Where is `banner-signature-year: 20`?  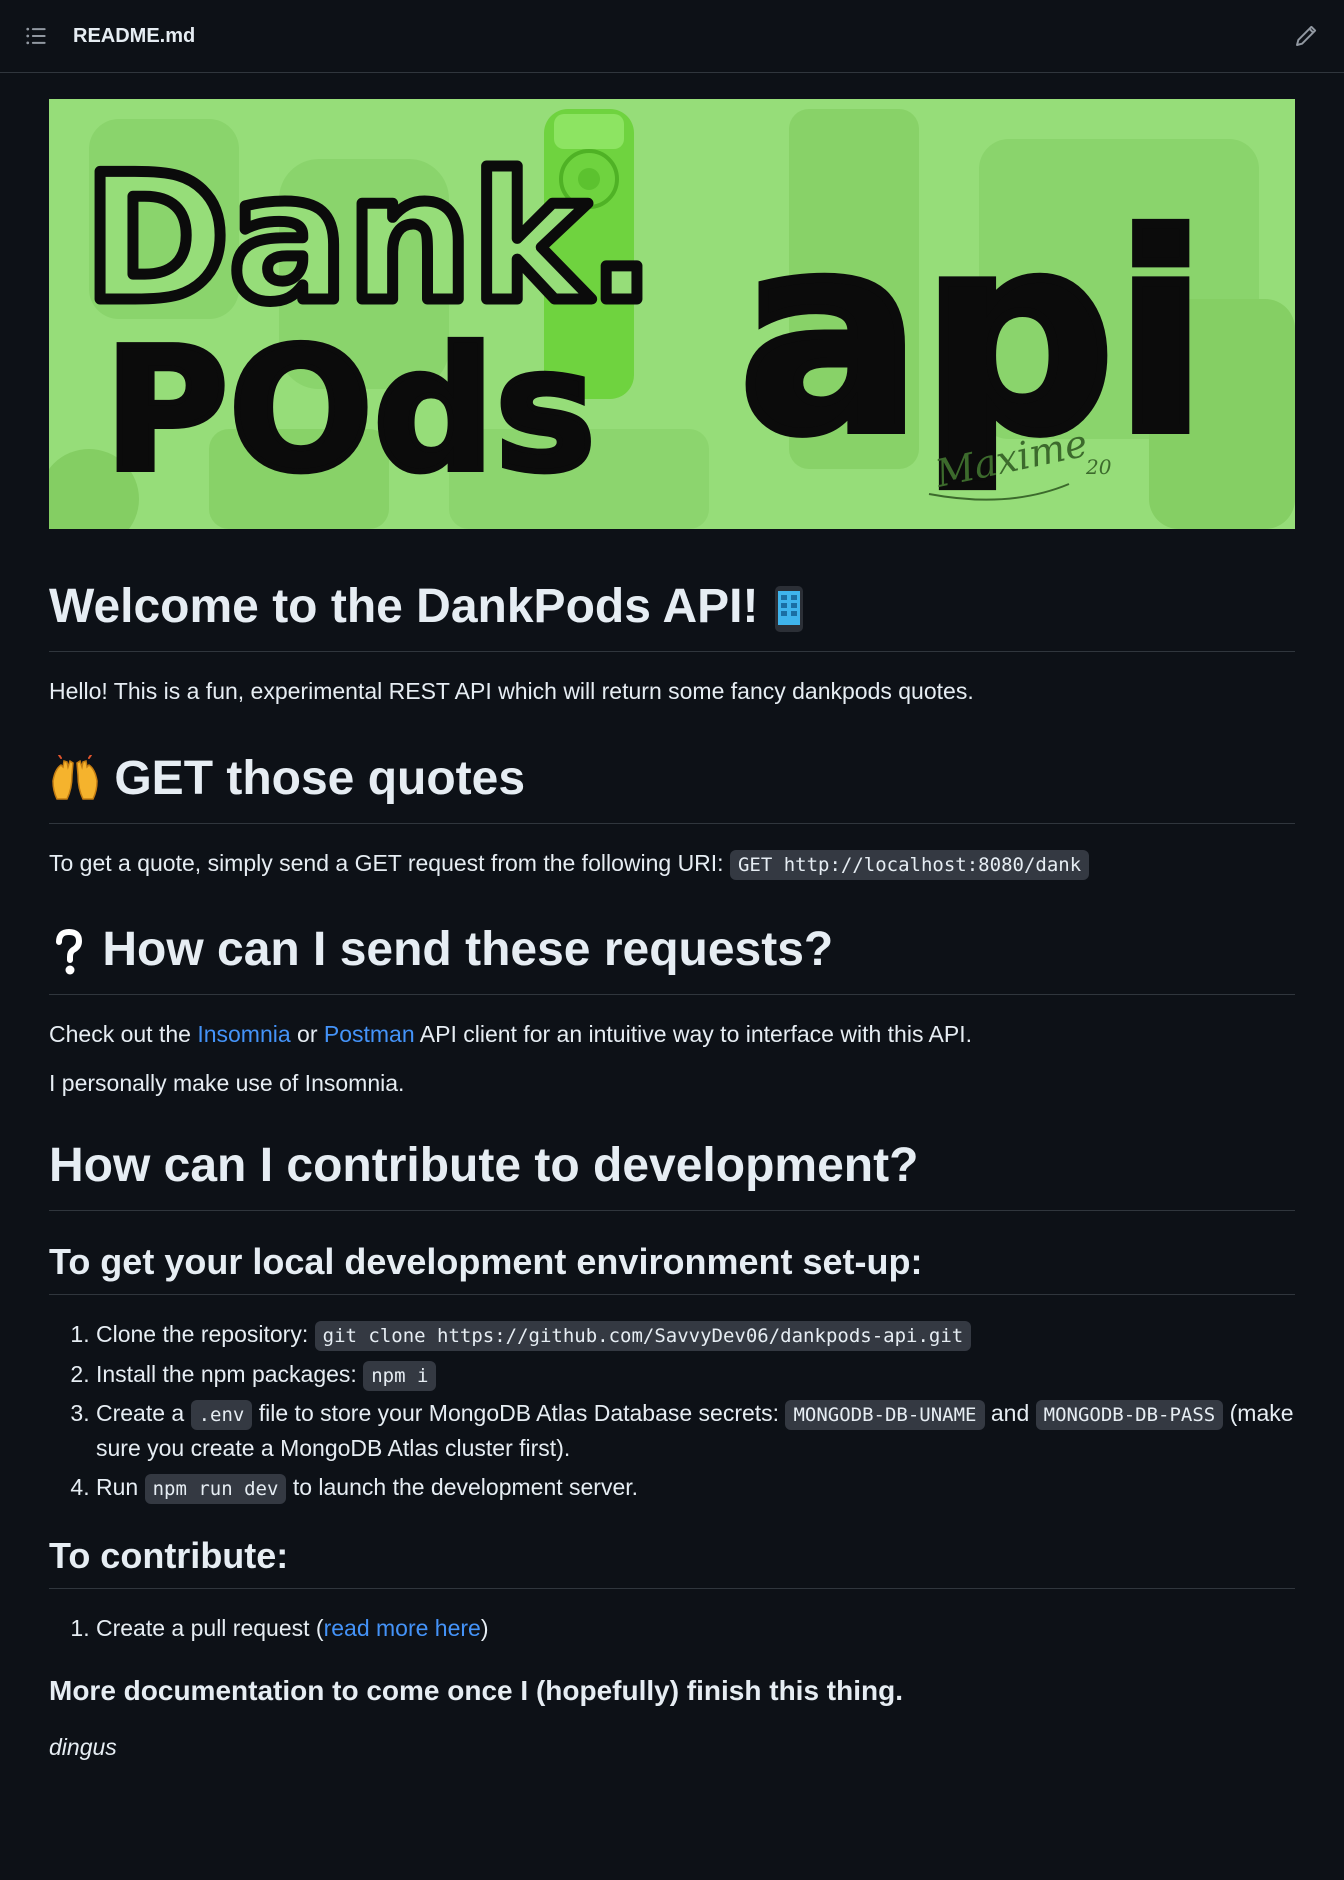
banner-signature-year: 20 is located at coordinates (1098, 467).